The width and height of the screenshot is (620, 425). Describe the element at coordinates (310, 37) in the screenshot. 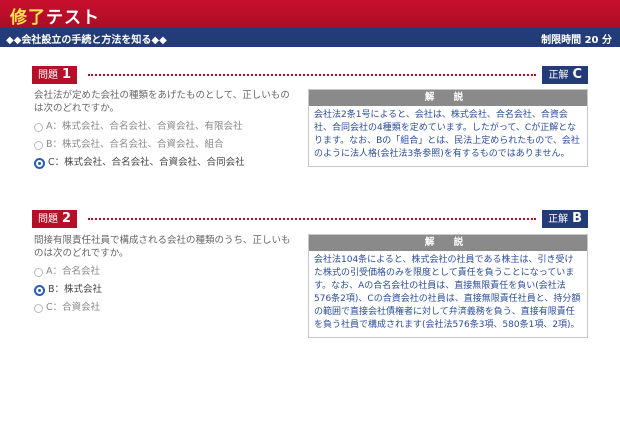

I see `section-bar: ◆◆会社設立の手続と方法を知る◆◆ 制限時間 20 分` at that location.